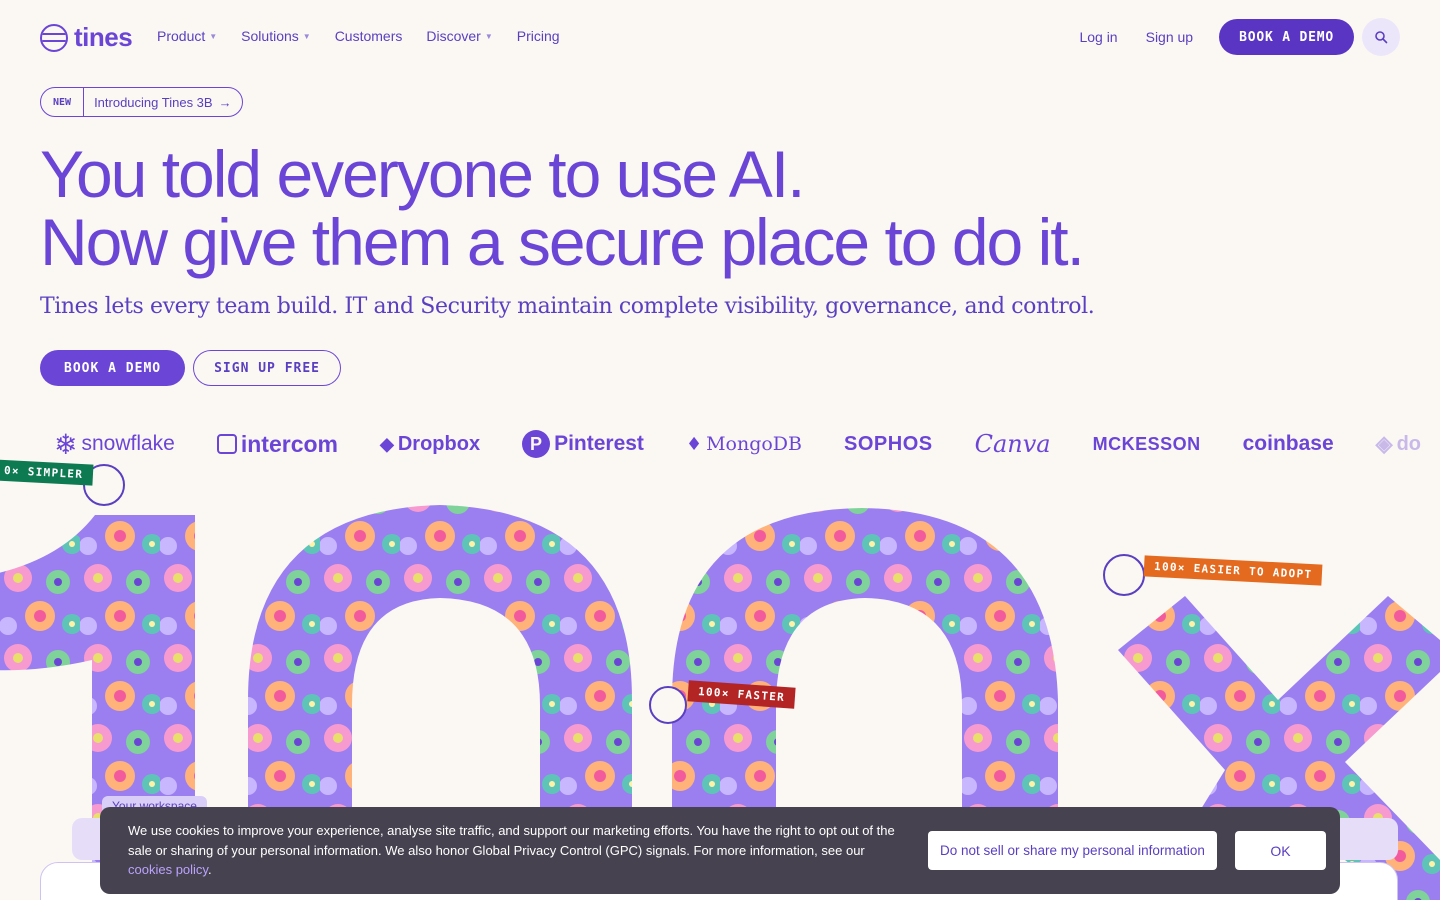  I want to click on nav-product: Product ▼, so click(187, 36).